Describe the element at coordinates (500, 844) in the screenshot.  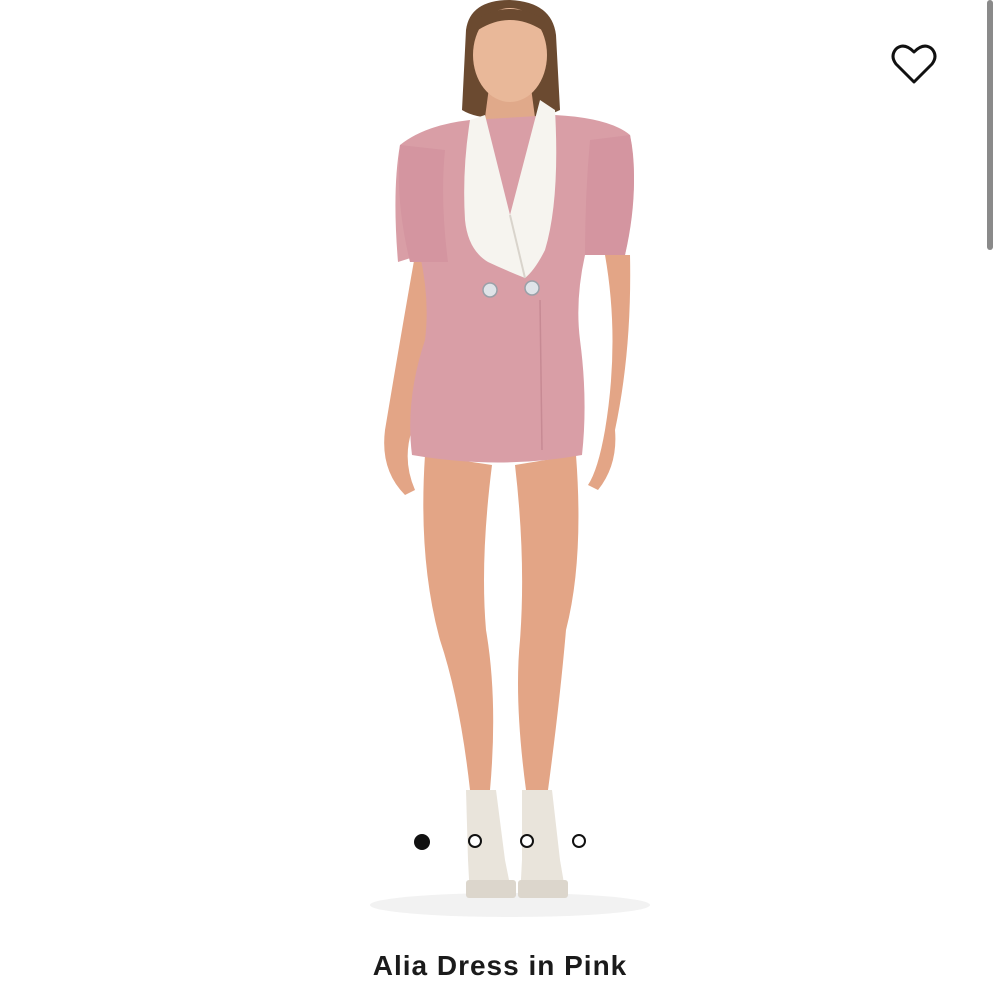
I see `image-pagination` at that location.